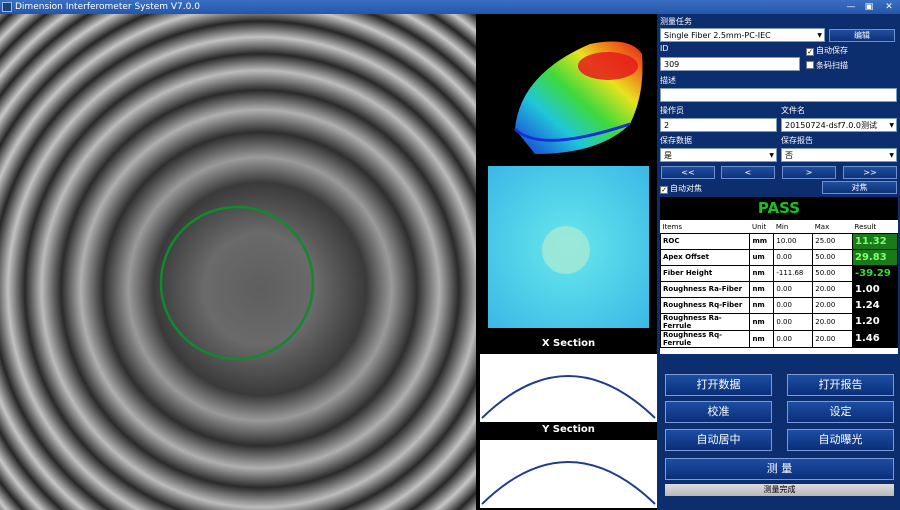  I want to click on app-icon, so click(7, 7).